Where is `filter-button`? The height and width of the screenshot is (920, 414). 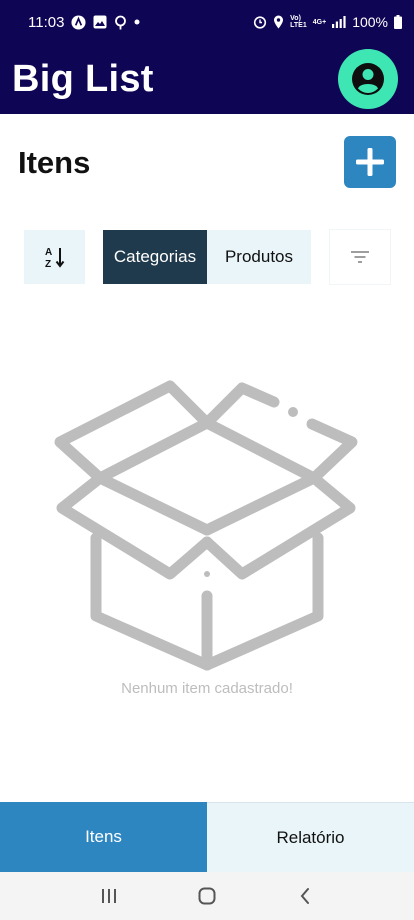
filter-button is located at coordinates (360, 257).